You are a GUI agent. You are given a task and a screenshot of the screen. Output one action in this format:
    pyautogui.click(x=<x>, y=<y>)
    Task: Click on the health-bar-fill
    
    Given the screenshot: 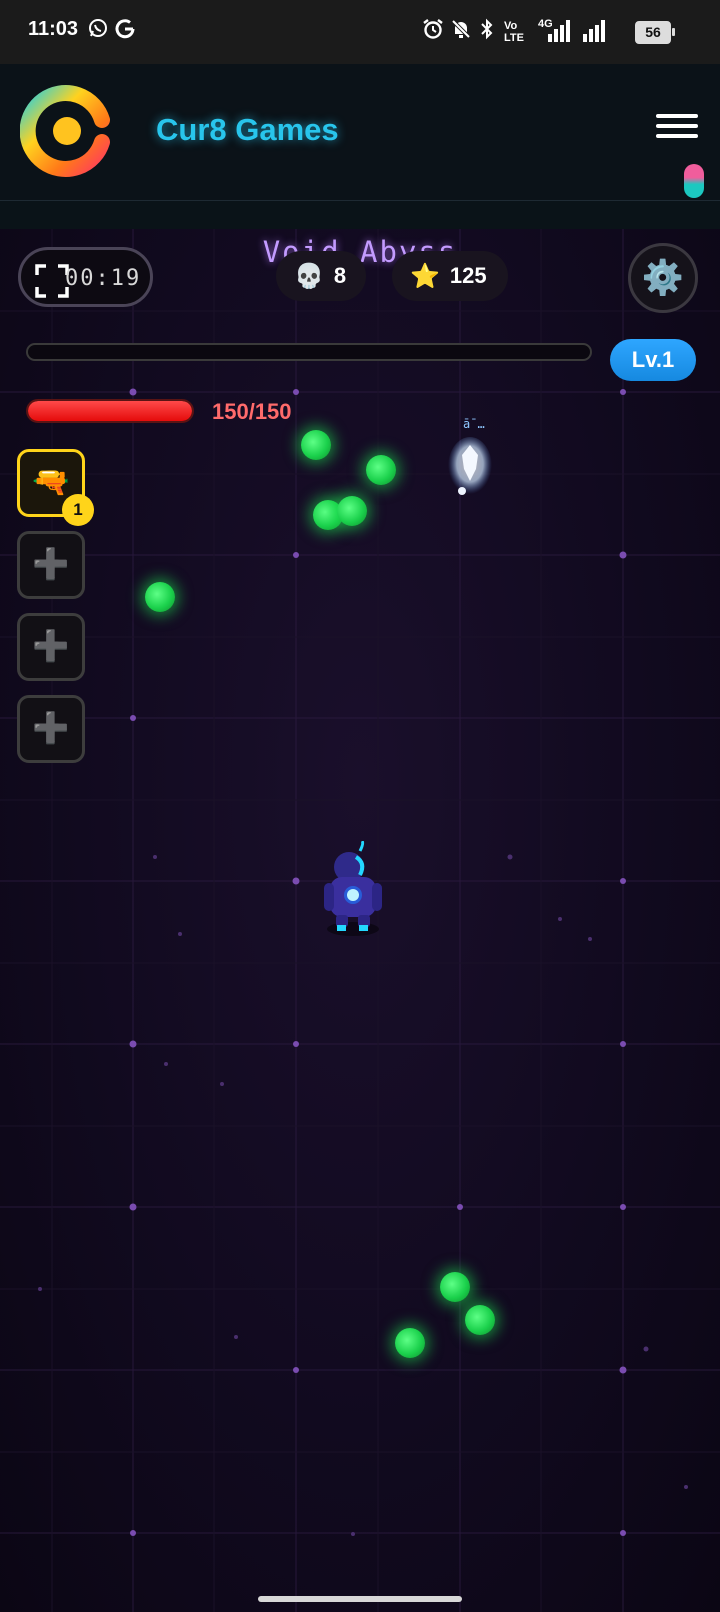 What is the action you would take?
    pyautogui.click(x=110, y=411)
    